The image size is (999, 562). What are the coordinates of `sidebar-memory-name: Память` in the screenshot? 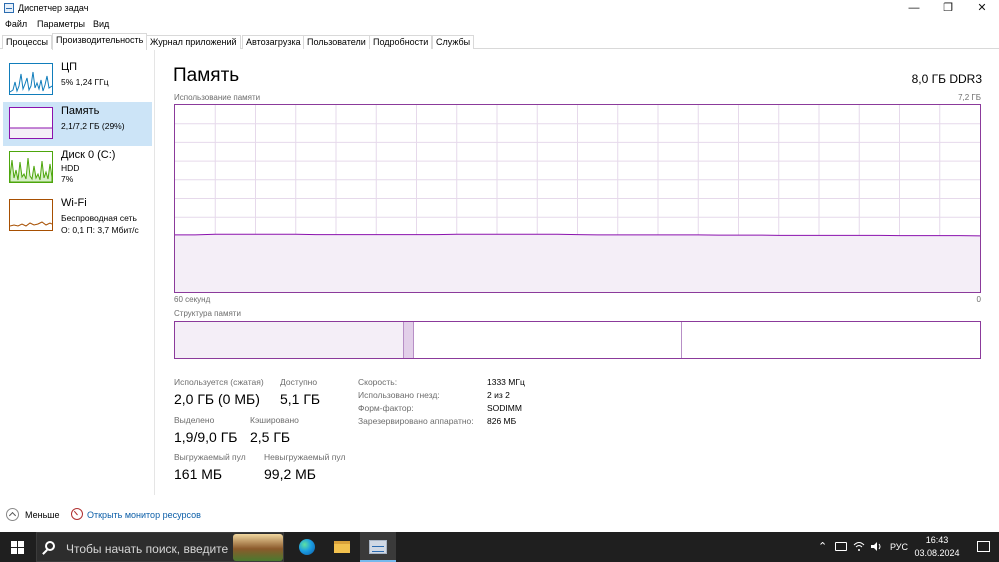 It's located at (80, 111).